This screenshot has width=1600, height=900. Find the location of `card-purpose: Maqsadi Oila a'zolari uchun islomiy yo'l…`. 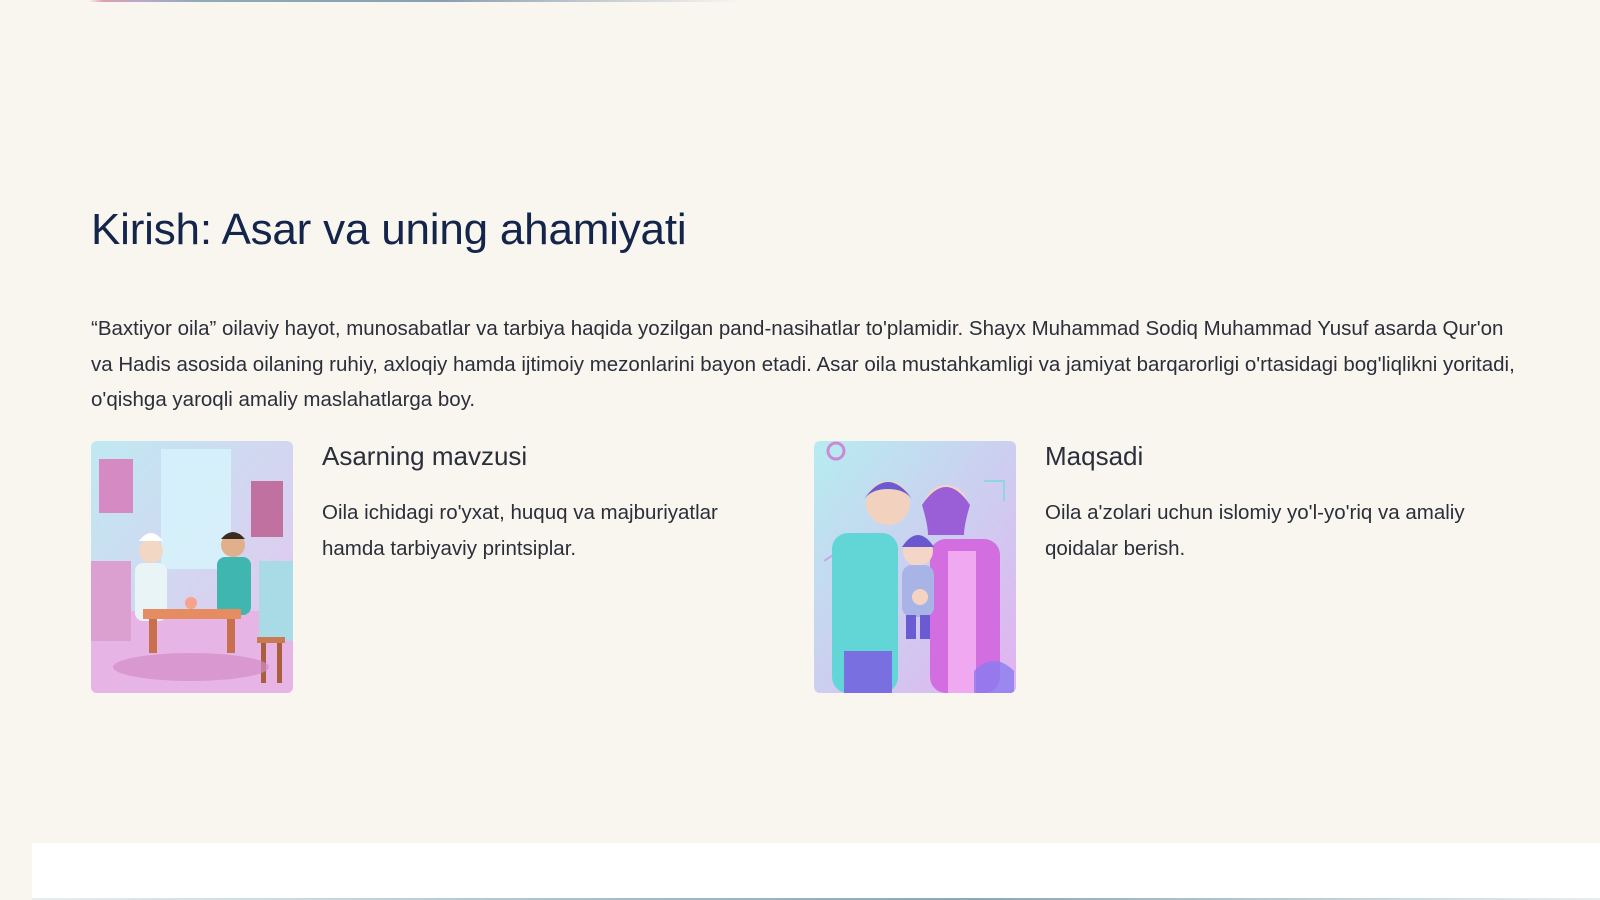

card-purpose: Maqsadi Oila a'zolari uchun islomiy yo'l… is located at coordinates (1164, 567).